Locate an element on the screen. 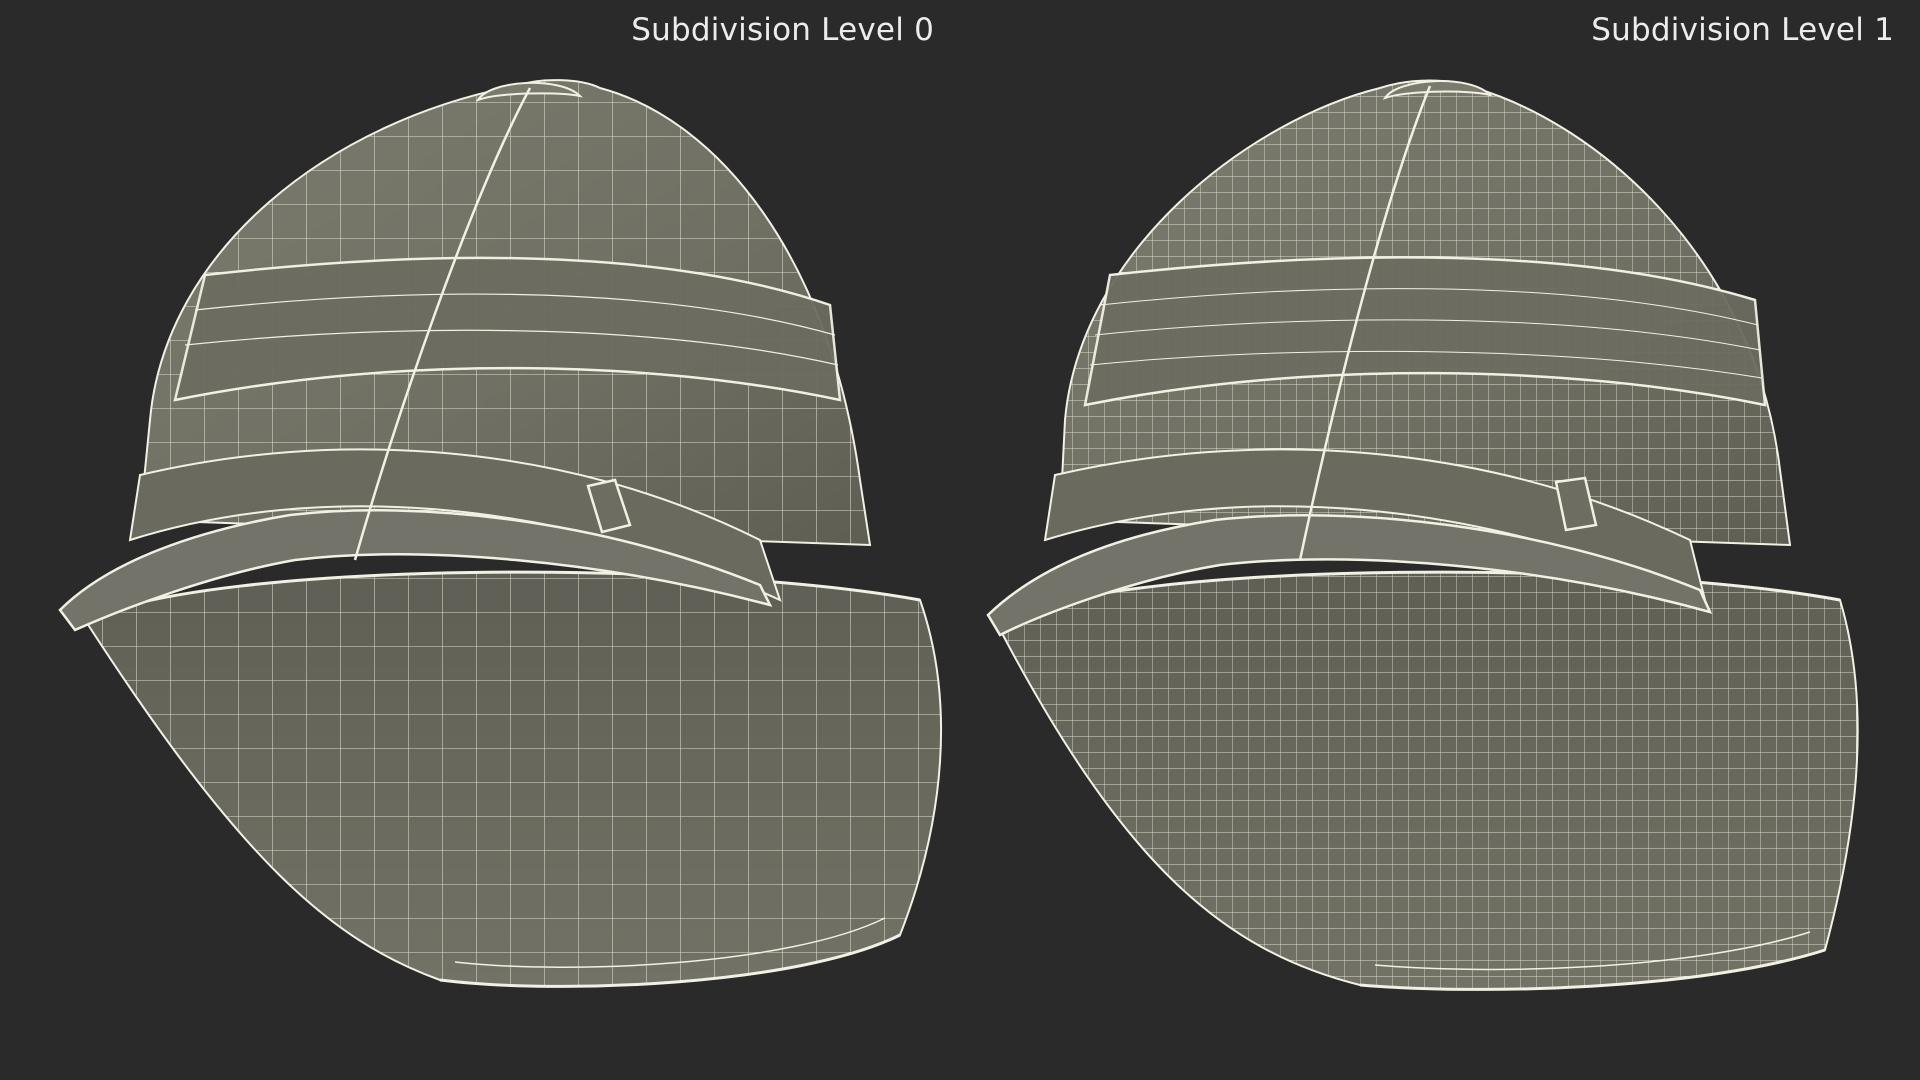 The width and height of the screenshot is (1920, 1080). label-subdivision-level-0: Subdivision Level 0 is located at coordinates (782, 30).